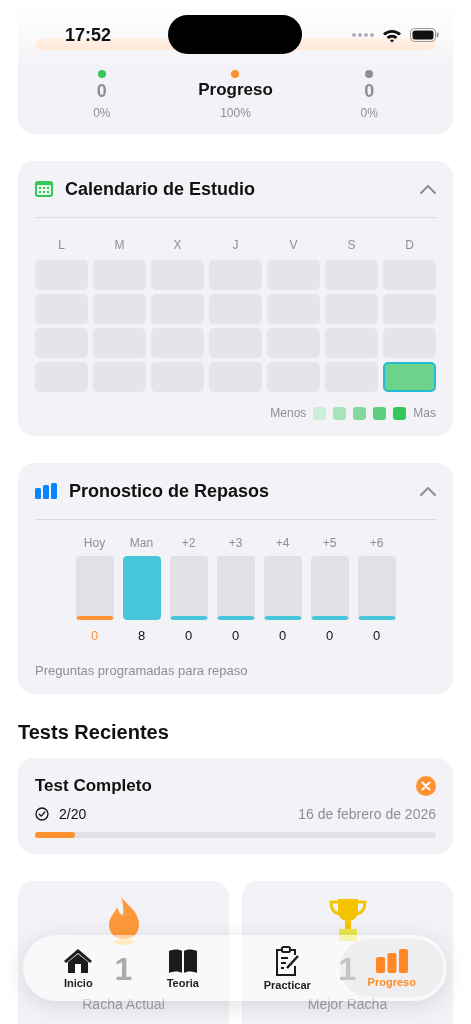  I want to click on screen-title: Progreso, so click(235, 90).